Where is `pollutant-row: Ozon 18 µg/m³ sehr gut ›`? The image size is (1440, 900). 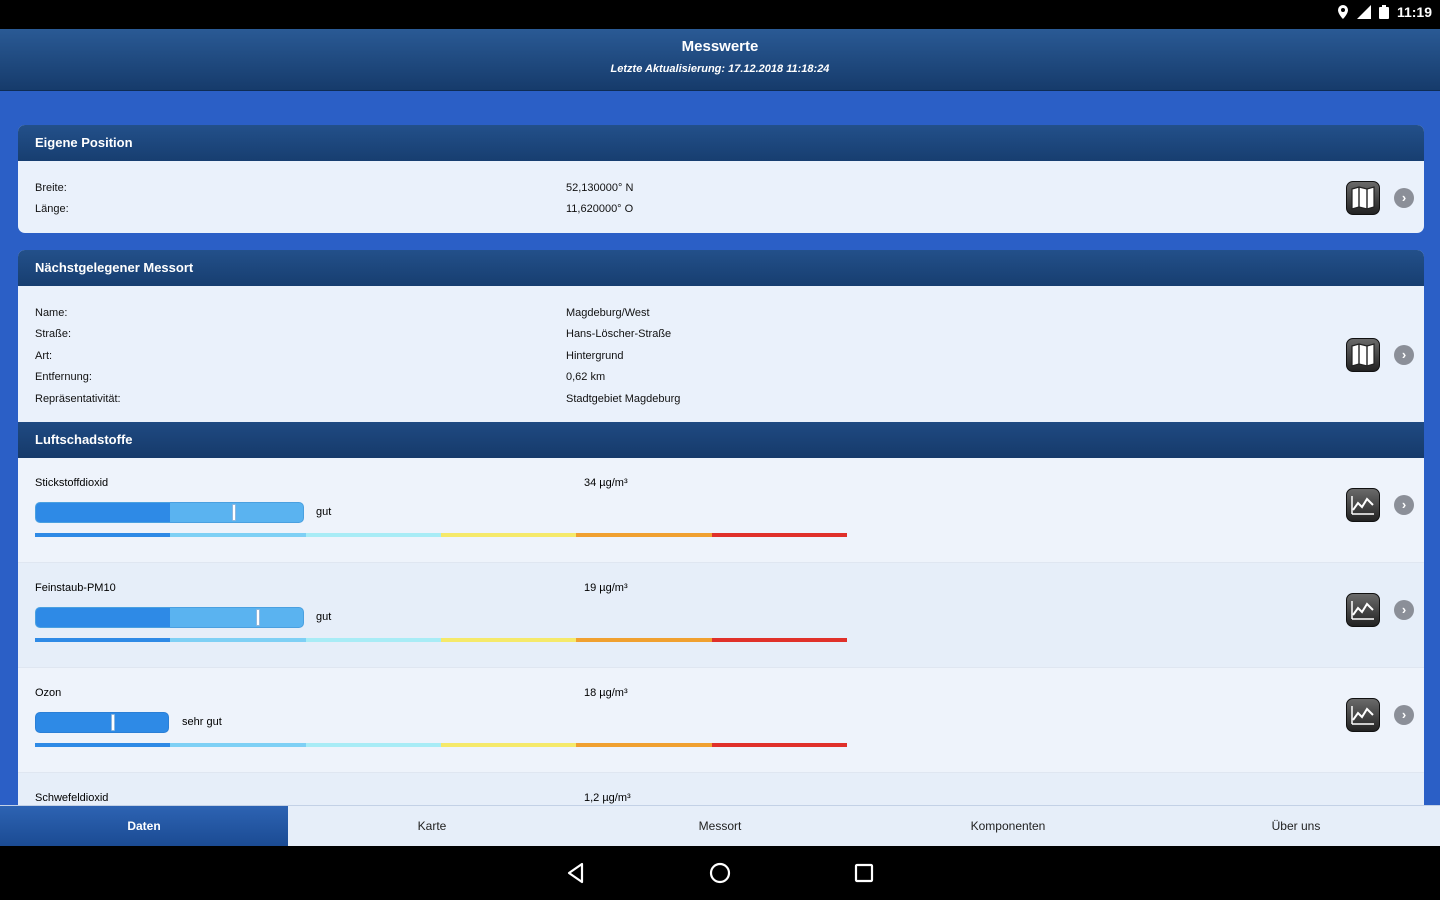
pollutant-row: Ozon 18 µg/m³ sehr gut › is located at coordinates (721, 720).